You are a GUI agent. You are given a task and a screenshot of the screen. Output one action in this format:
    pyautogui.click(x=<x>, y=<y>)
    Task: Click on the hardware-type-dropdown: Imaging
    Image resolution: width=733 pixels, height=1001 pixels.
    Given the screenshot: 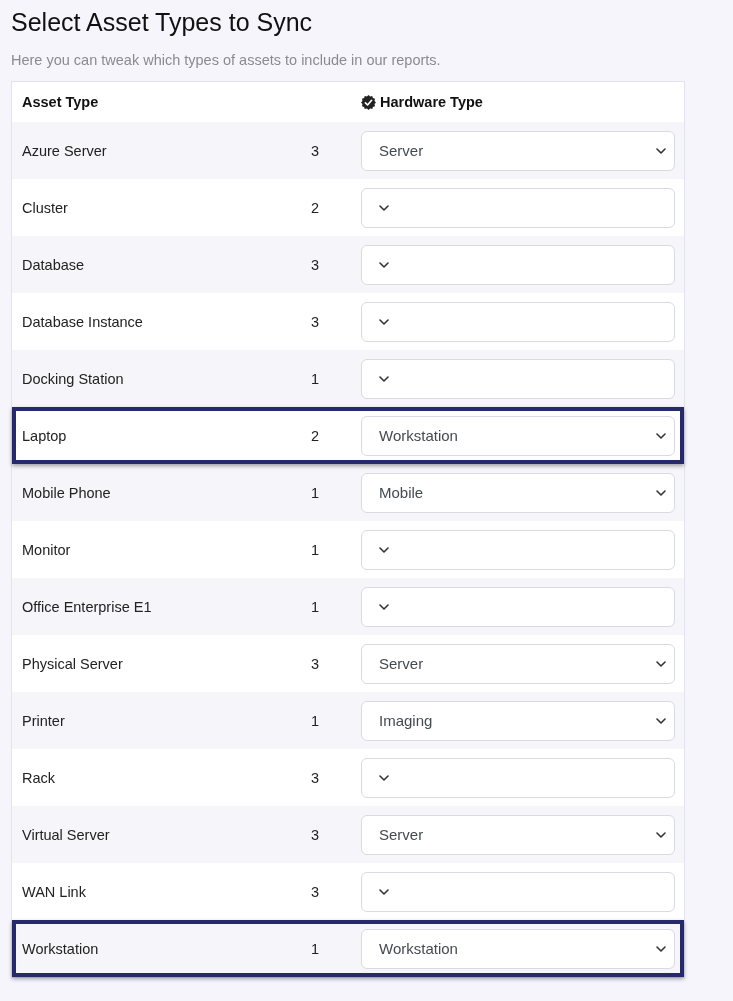 What is the action you would take?
    pyautogui.click(x=518, y=720)
    